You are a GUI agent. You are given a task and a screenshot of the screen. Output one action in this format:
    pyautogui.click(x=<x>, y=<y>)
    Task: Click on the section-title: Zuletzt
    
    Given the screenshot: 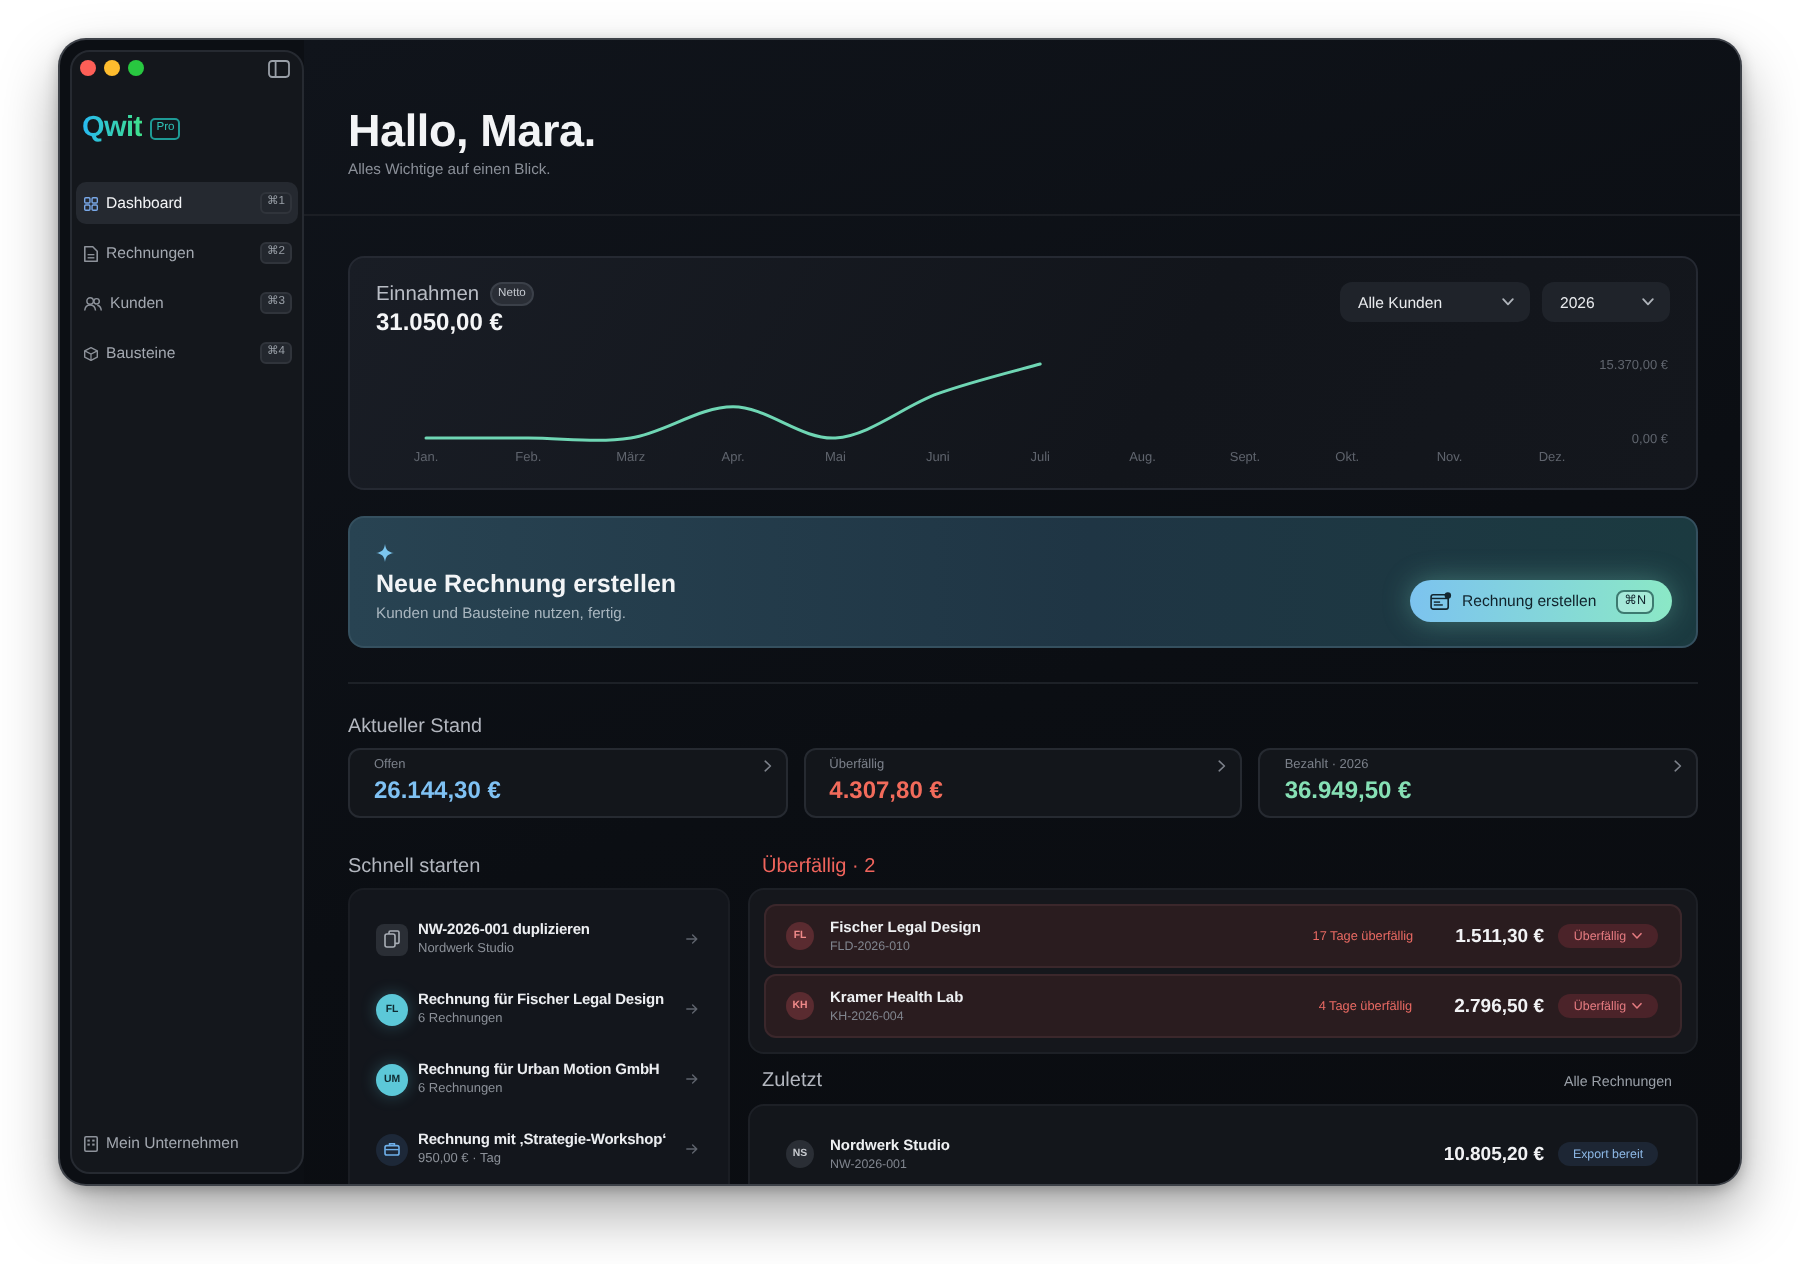 What is the action you would take?
    pyautogui.click(x=792, y=1082)
    